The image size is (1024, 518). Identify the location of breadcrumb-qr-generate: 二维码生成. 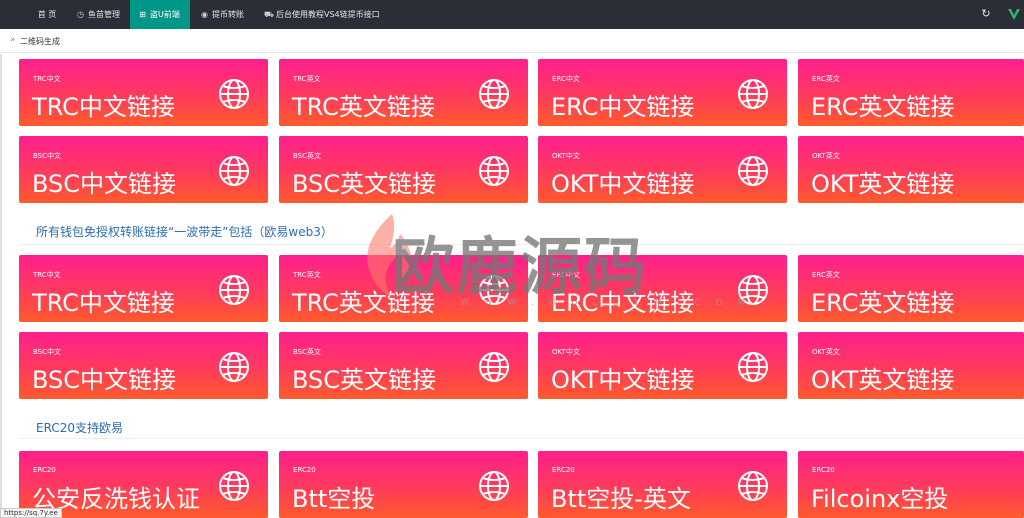
(40, 41).